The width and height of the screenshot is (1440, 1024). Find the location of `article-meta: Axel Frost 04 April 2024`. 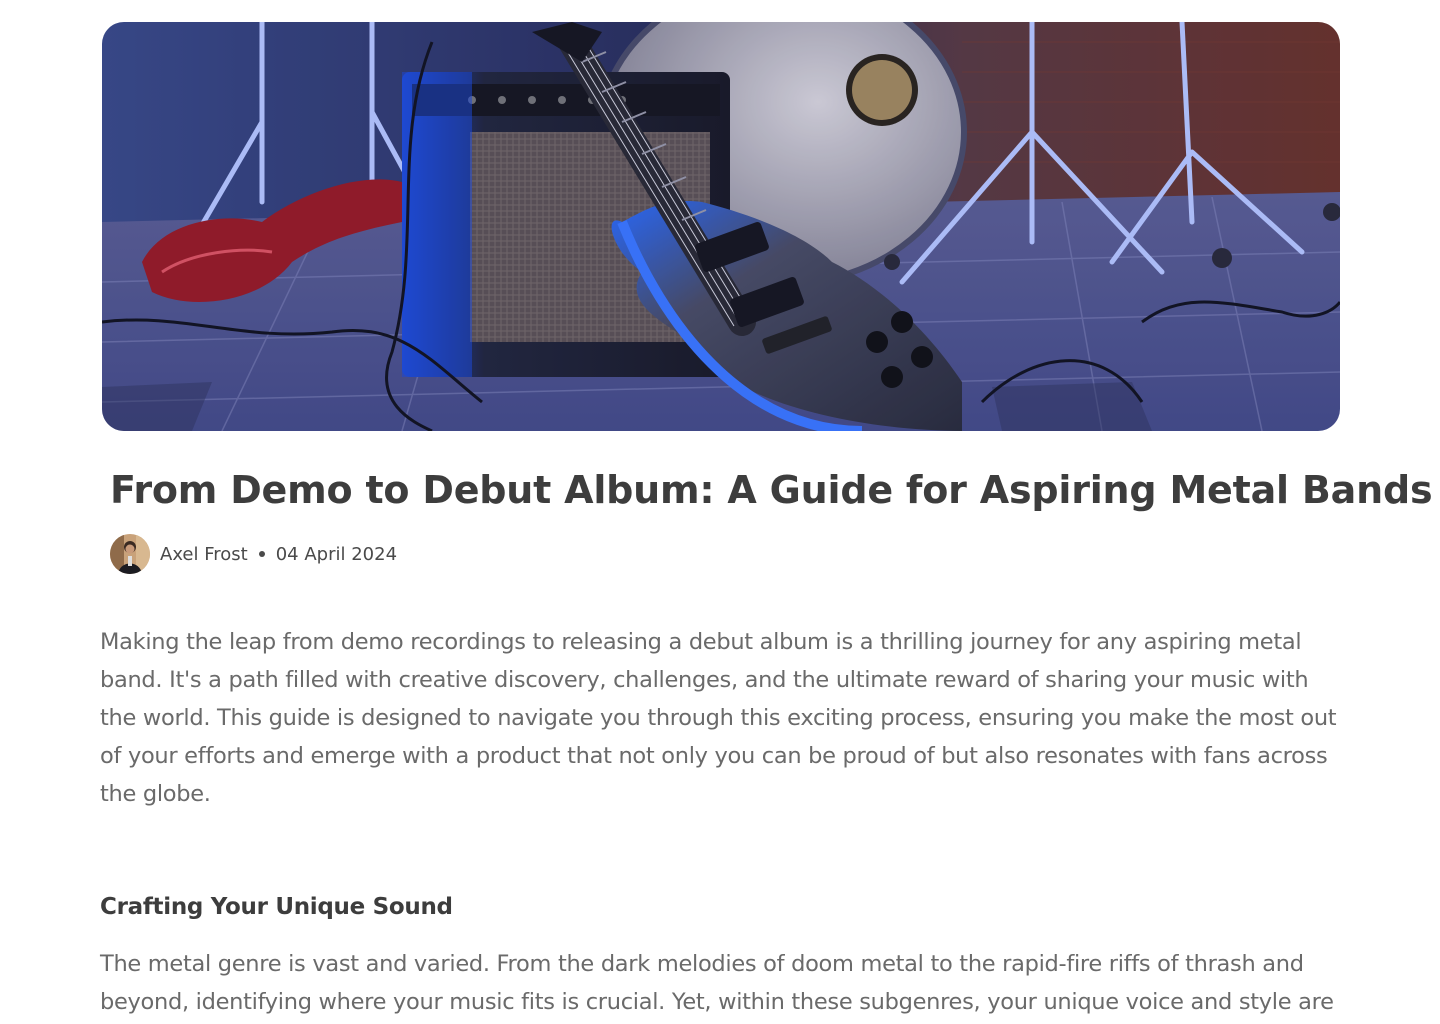

article-meta: Axel Frost 04 April 2024 is located at coordinates (253, 554).